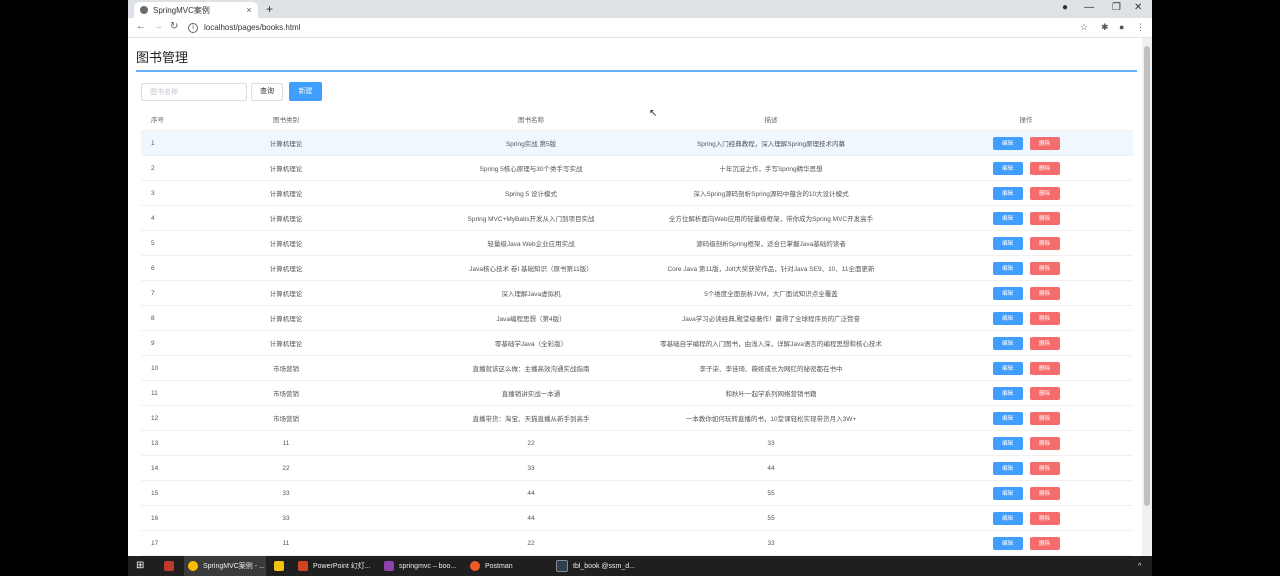 This screenshot has height=576, width=1280. I want to click on taskbar-app-icon, so click(171, 566).